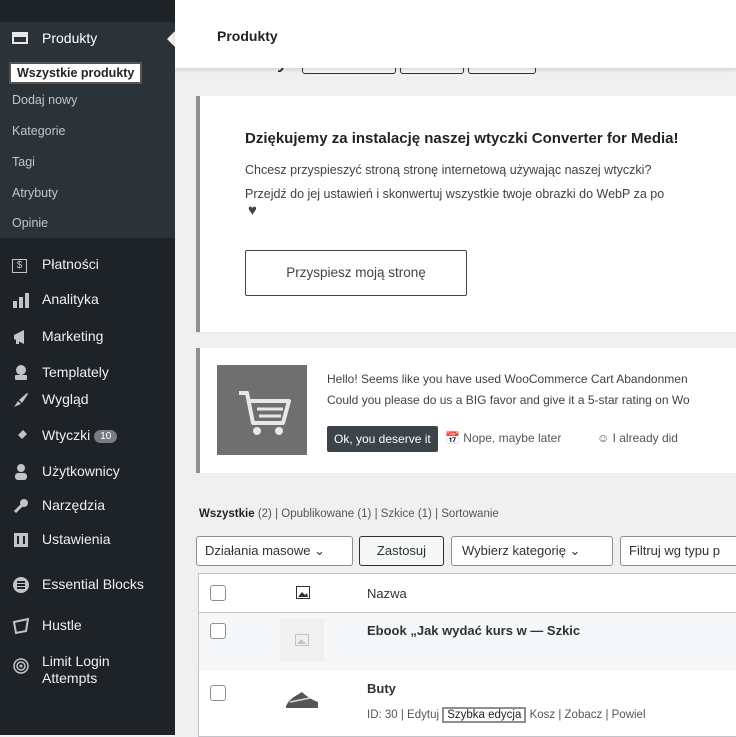  I want to click on menu-plugins-label: Wtyczki 10, so click(80, 435).